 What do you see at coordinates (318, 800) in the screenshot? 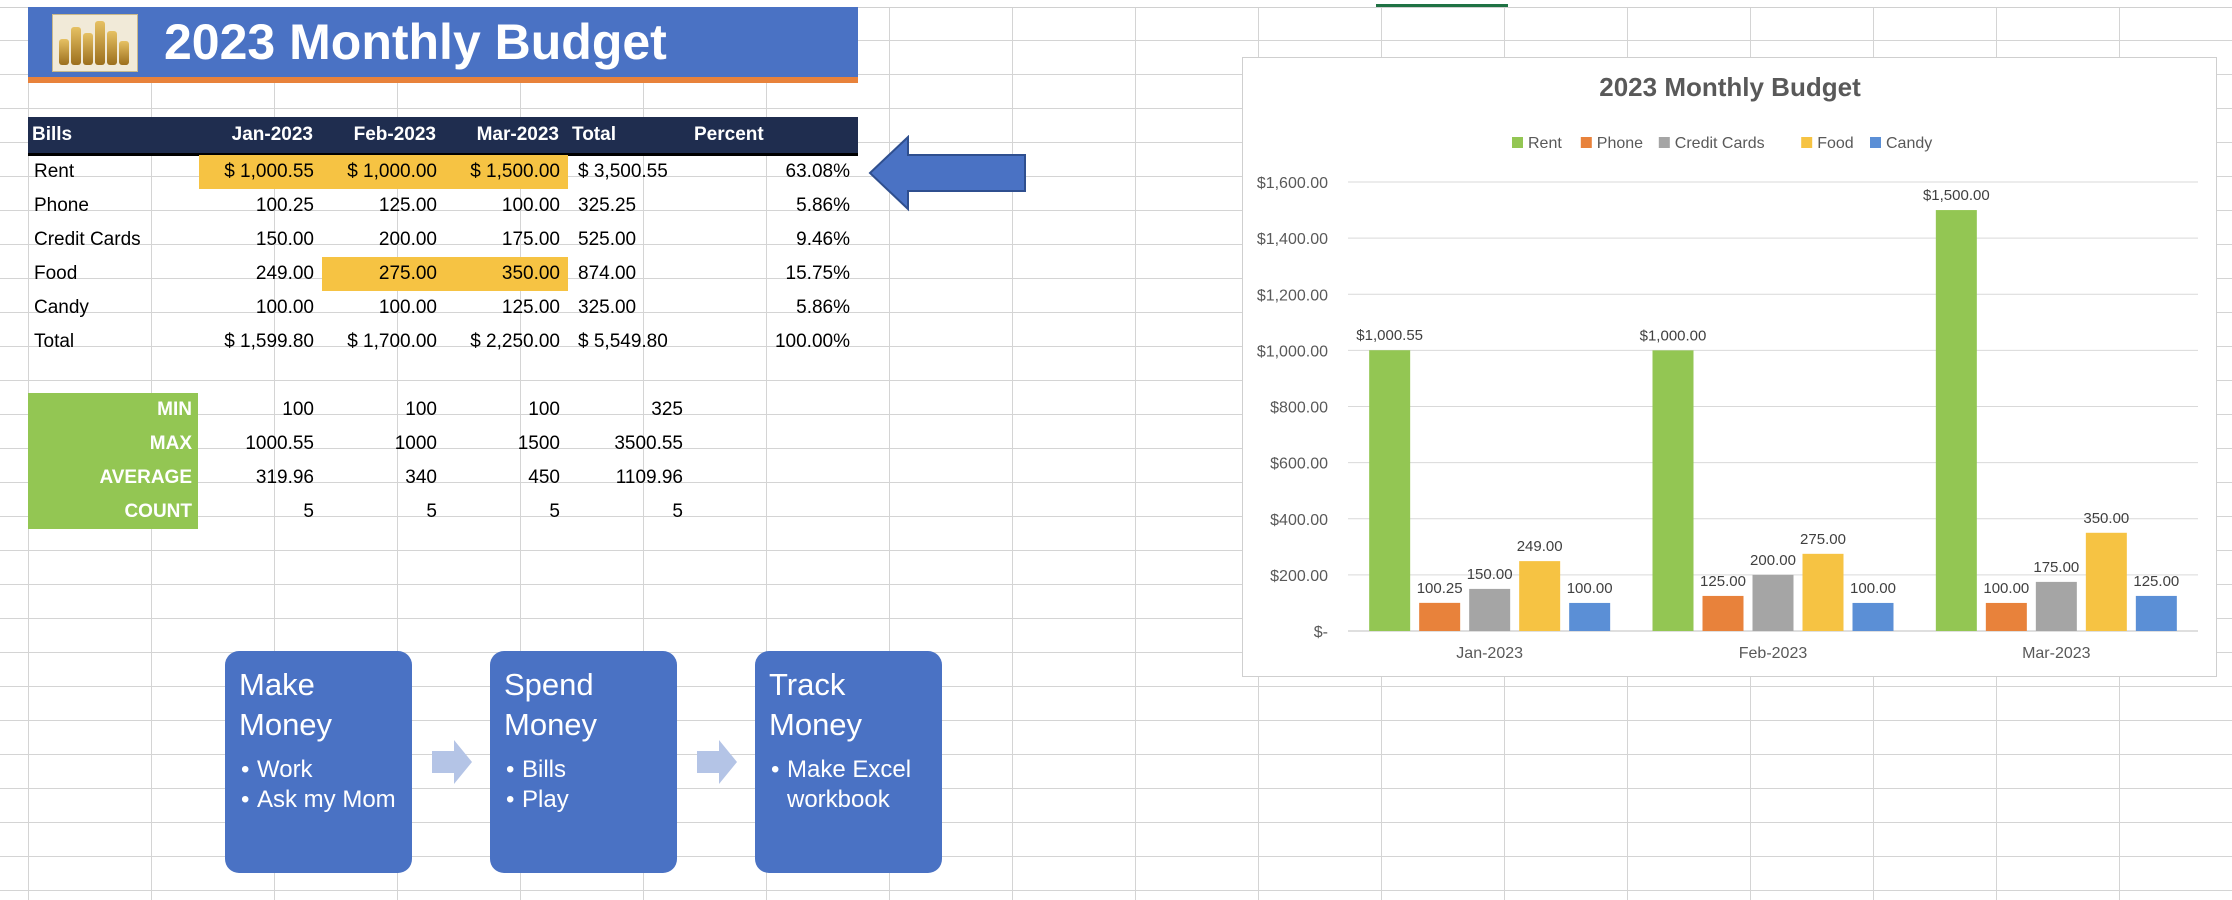
I see `flow-bullet: Ask my Mom` at bounding box center [318, 800].